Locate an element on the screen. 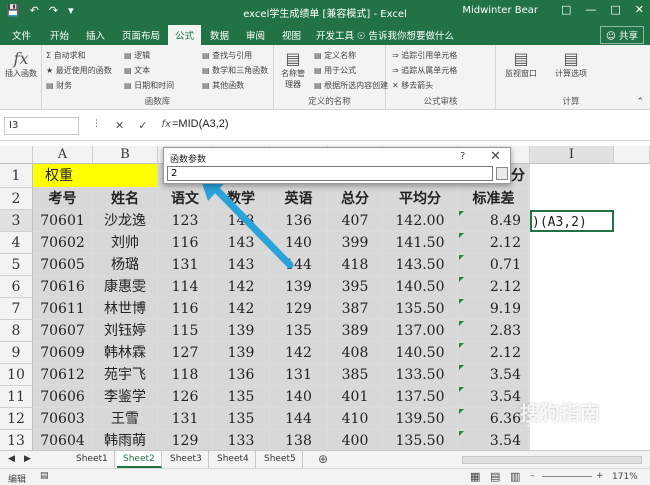 Image resolution: width=650 pixels, height=485 pixels. collapse-ribbon-icon: ⌃ is located at coordinates (640, 102).